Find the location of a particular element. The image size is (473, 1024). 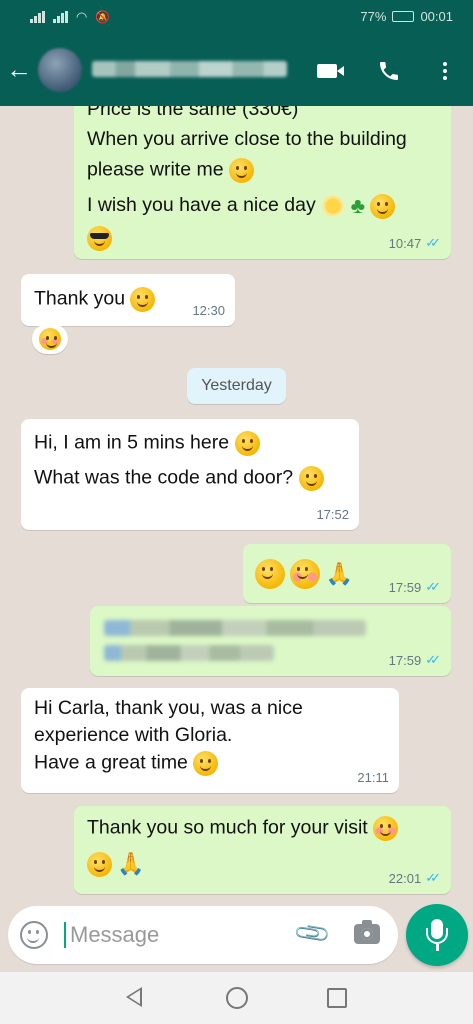

reaction-badge is located at coordinates (50, 339).